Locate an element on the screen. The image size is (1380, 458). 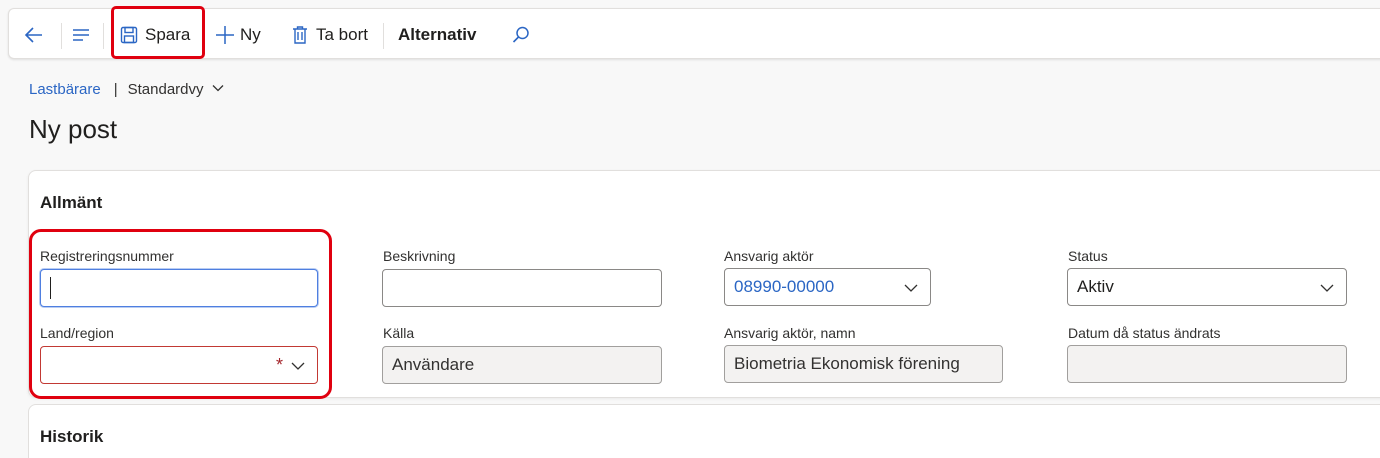
description-label: Beskrivning is located at coordinates (419, 256).